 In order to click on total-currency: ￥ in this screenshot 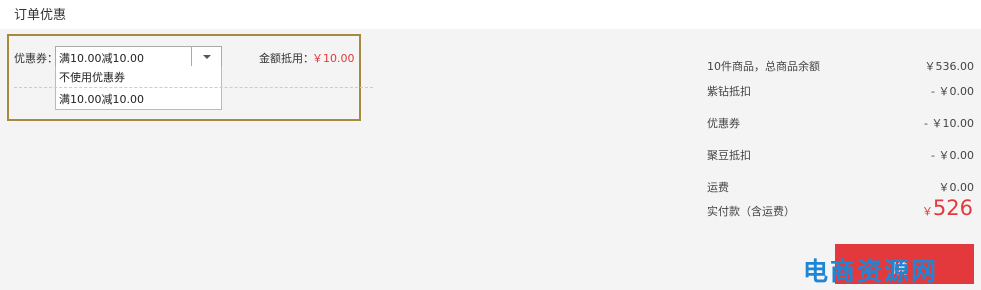, I will do `click(927, 211)`.